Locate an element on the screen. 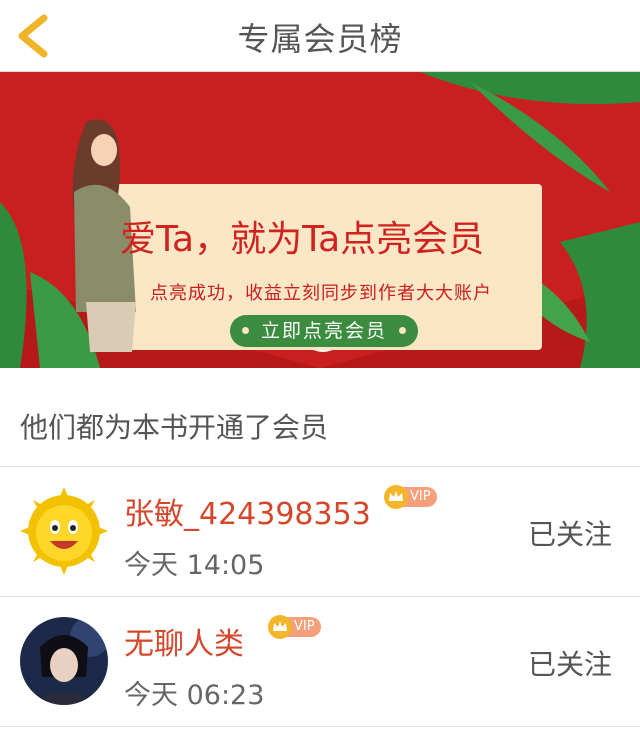 This screenshot has width=640, height=740. top-bar: 专属会员榜 is located at coordinates (320, 36).